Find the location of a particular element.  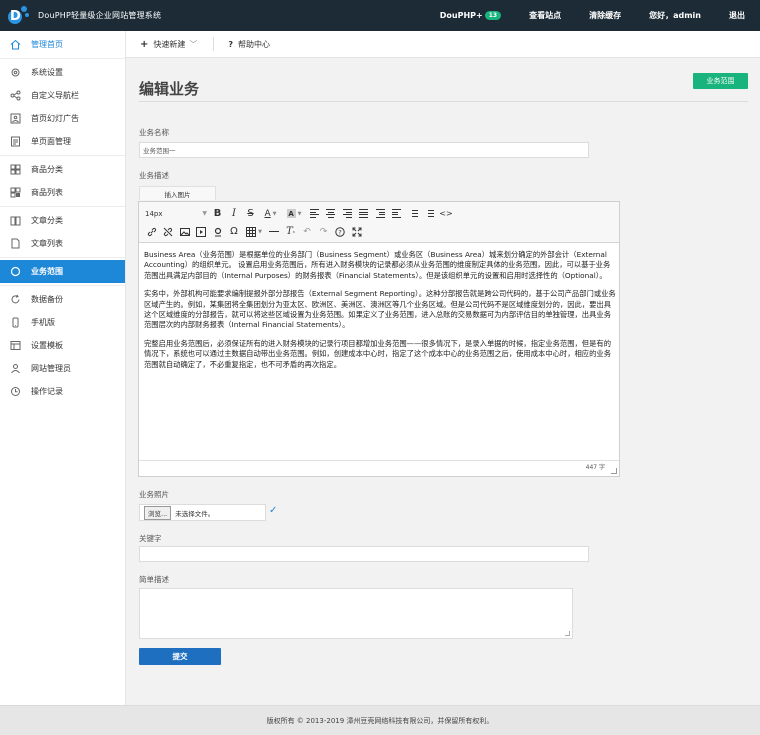

sidebar-item-label: 手机版 is located at coordinates (43, 322).